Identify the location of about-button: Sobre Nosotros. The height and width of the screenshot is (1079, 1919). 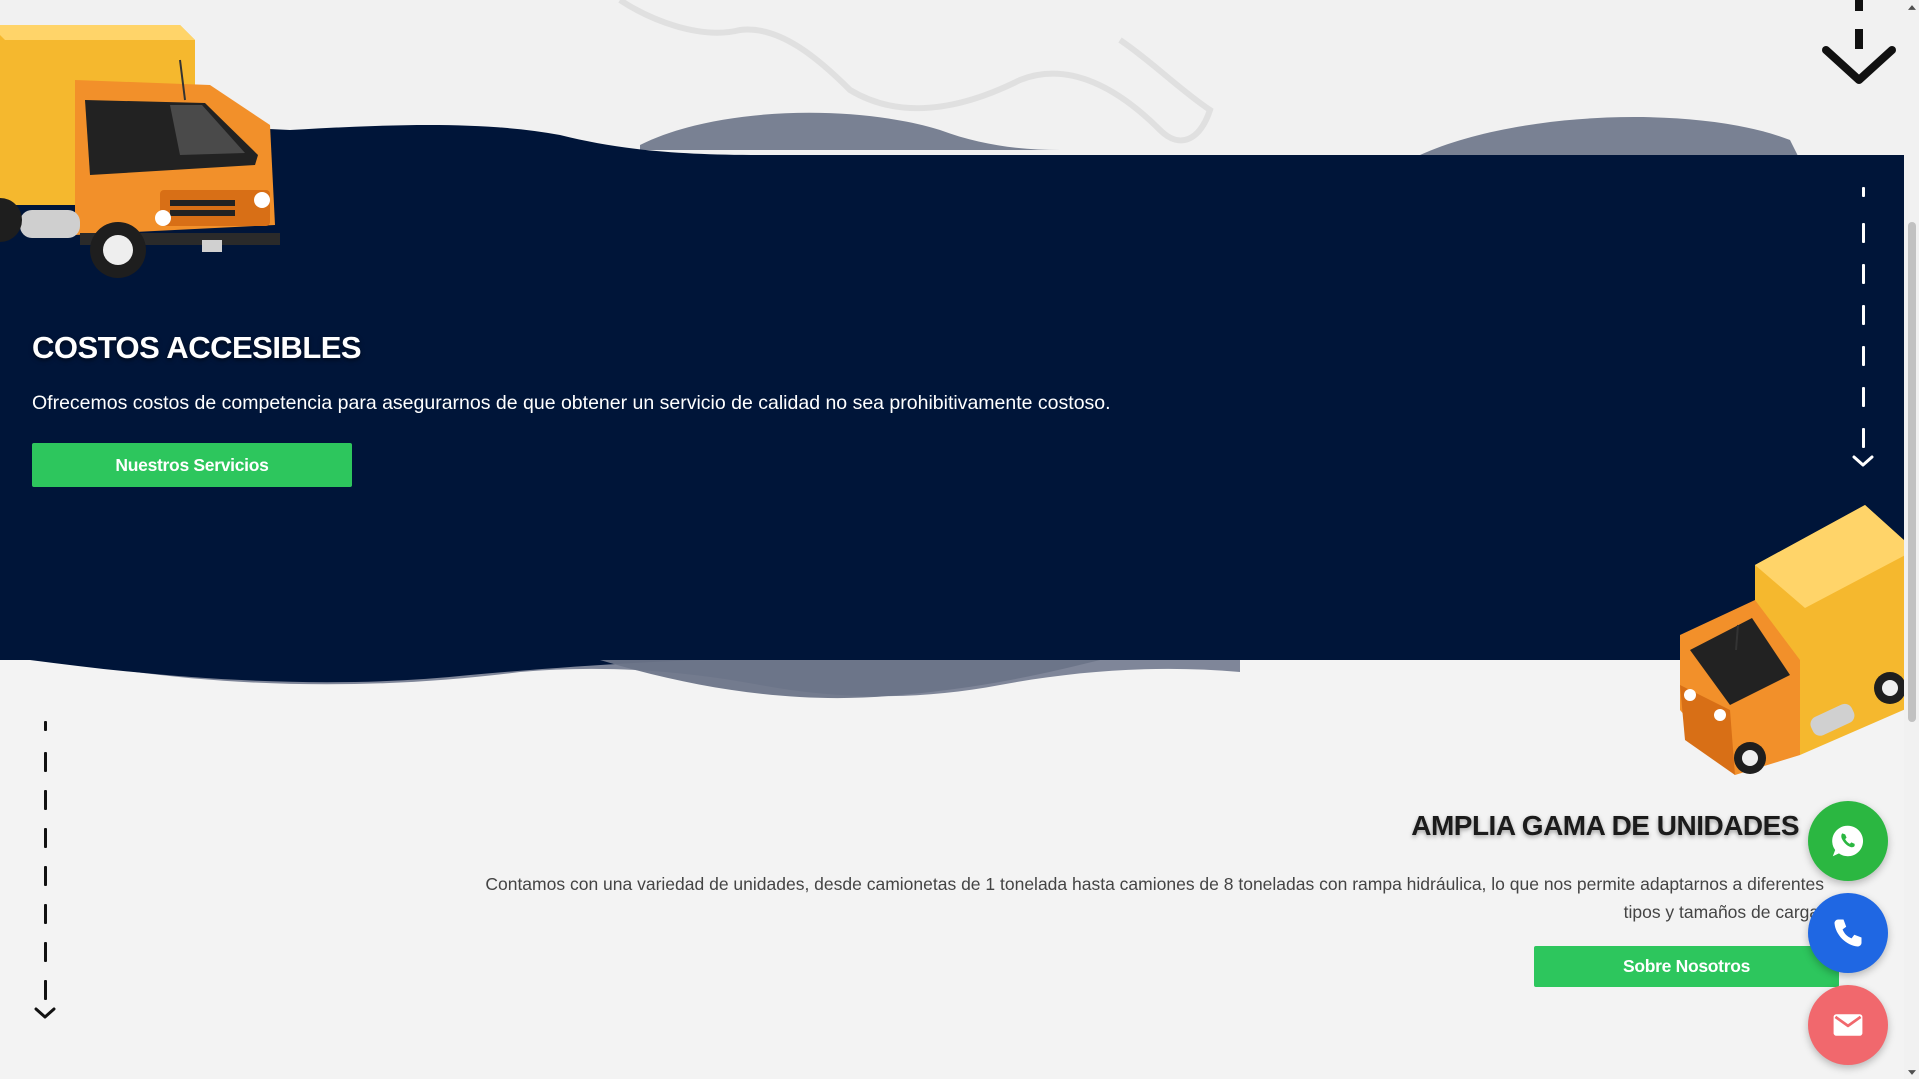
(1686, 966).